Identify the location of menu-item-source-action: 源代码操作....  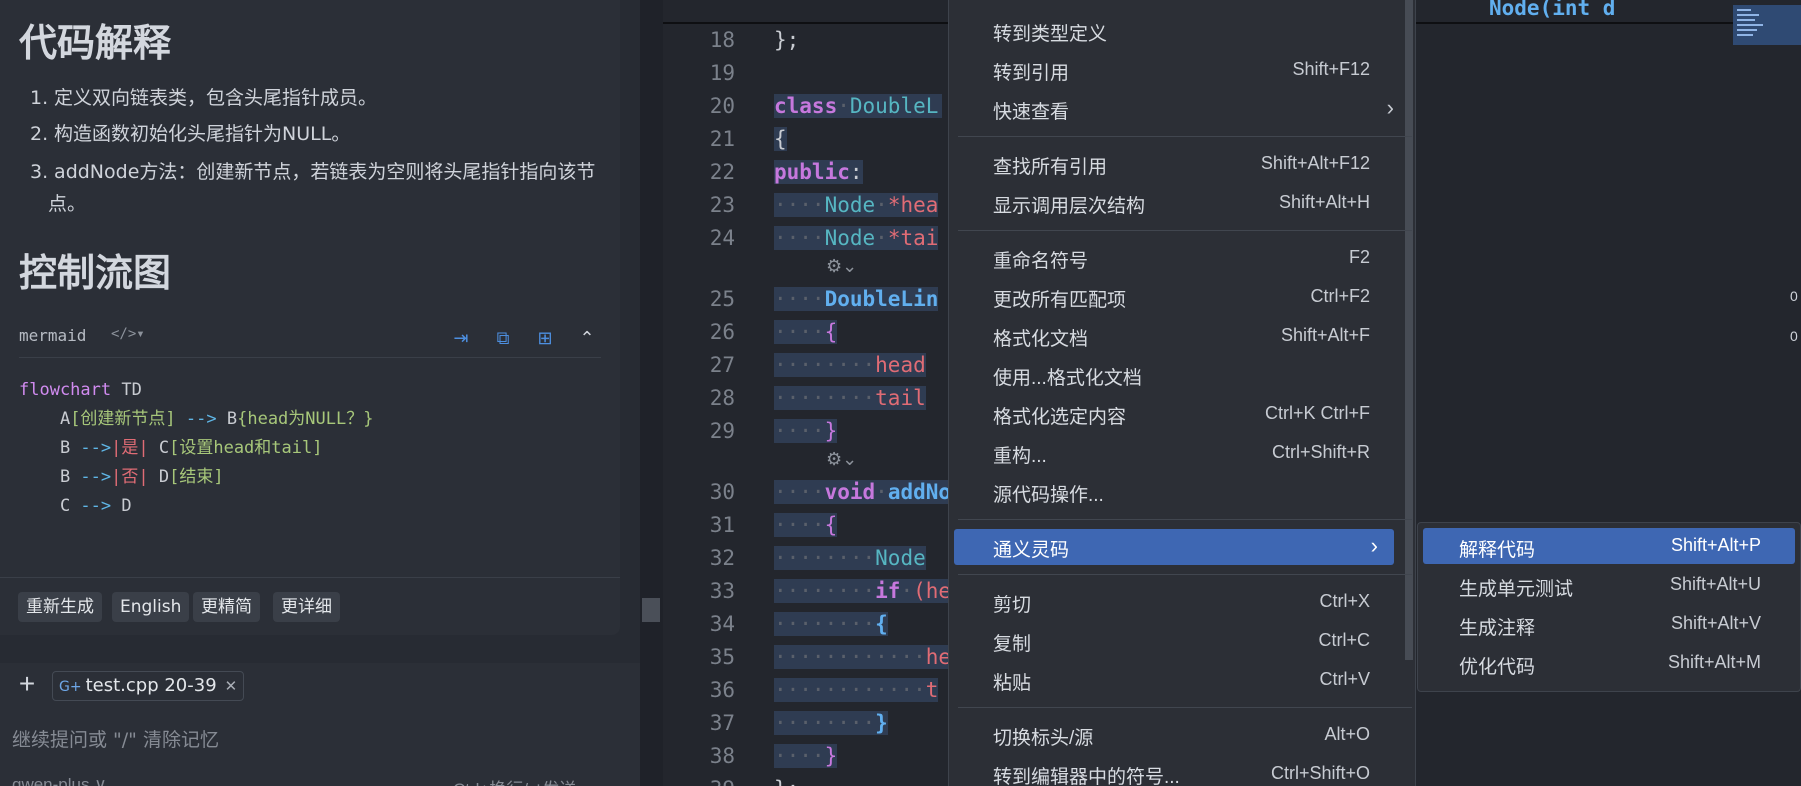
(1182, 492).